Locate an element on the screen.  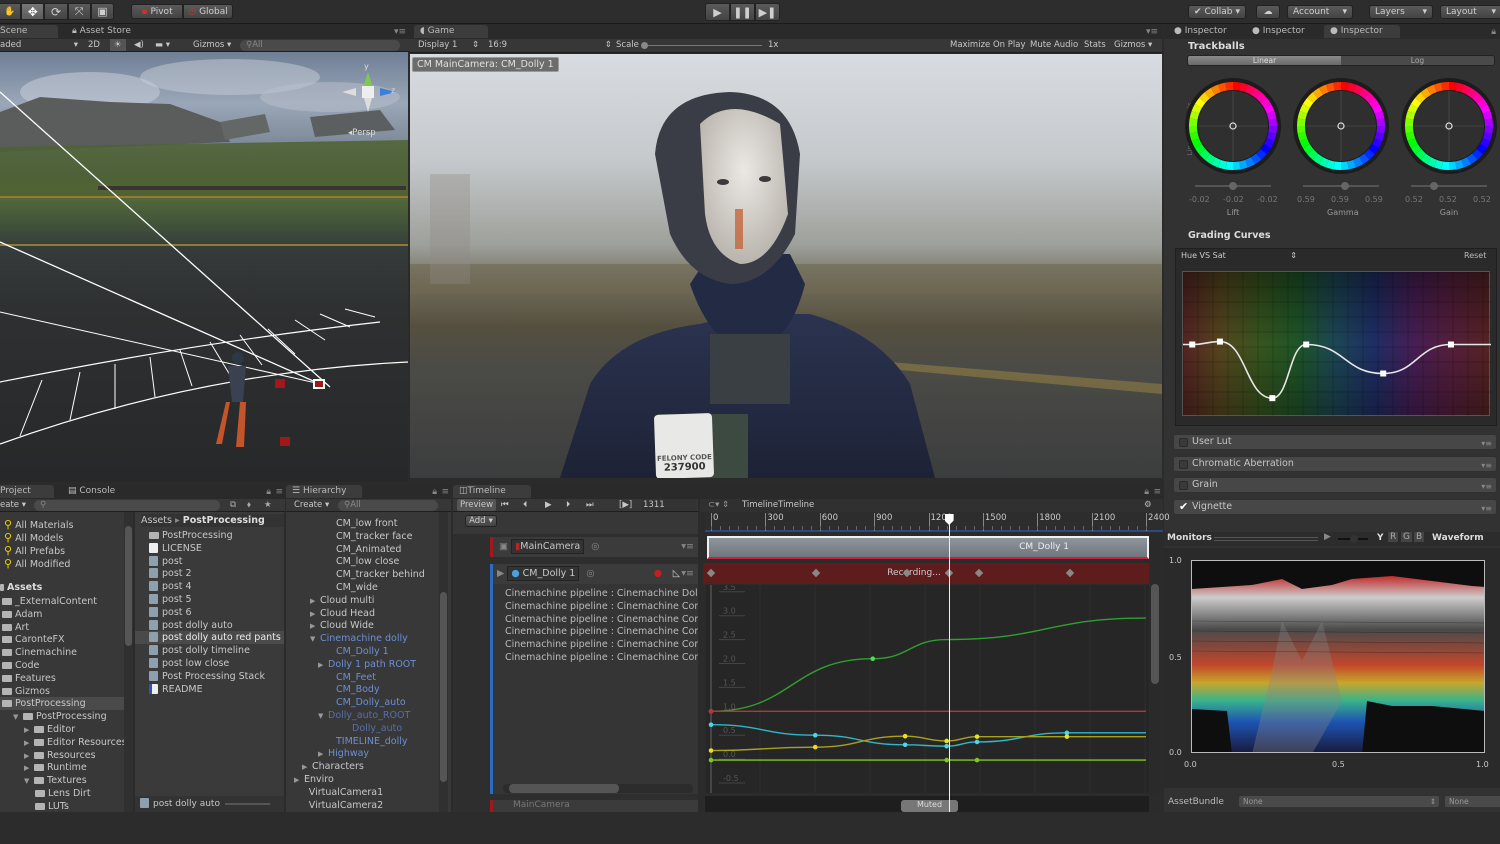
play-button: ▶ is located at coordinates (717, 12).